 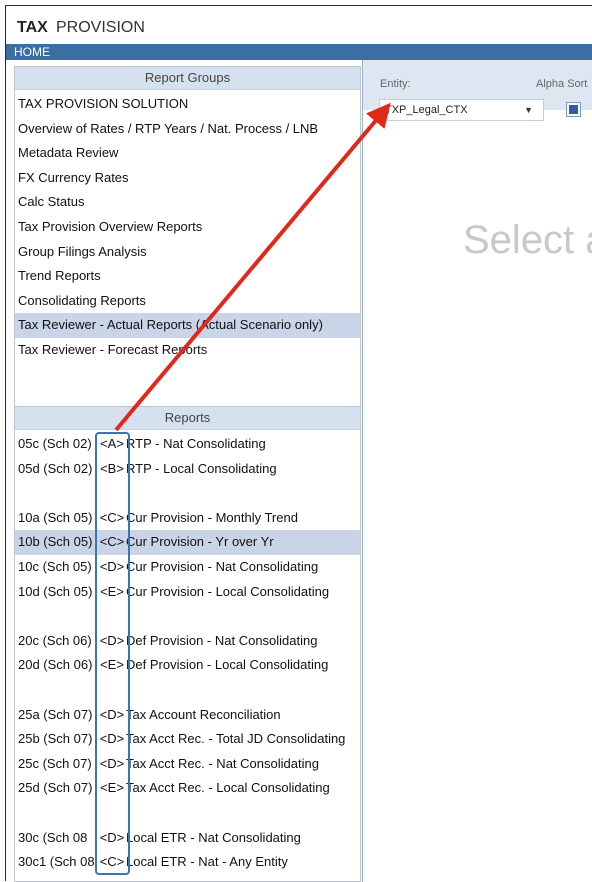 What do you see at coordinates (32, 27) in the screenshot?
I see `app-title-bold: TAX` at bounding box center [32, 27].